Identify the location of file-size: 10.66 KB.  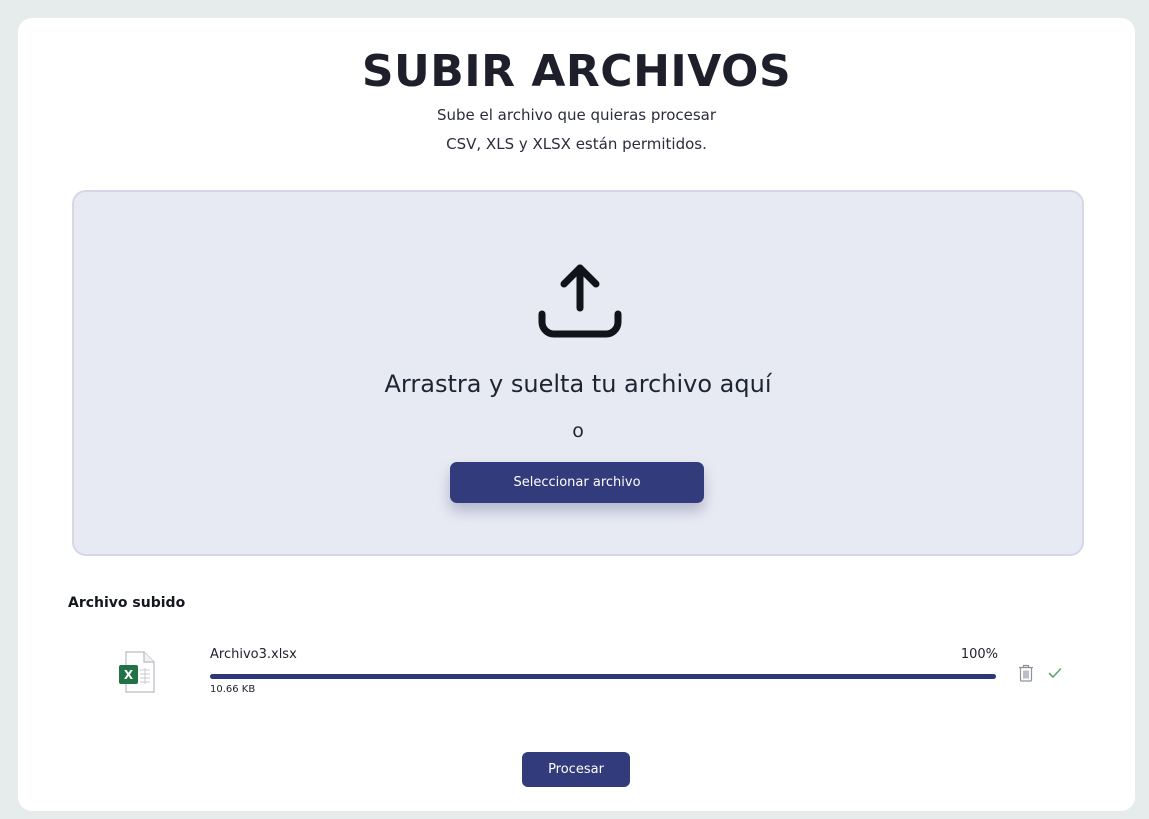
(233, 689).